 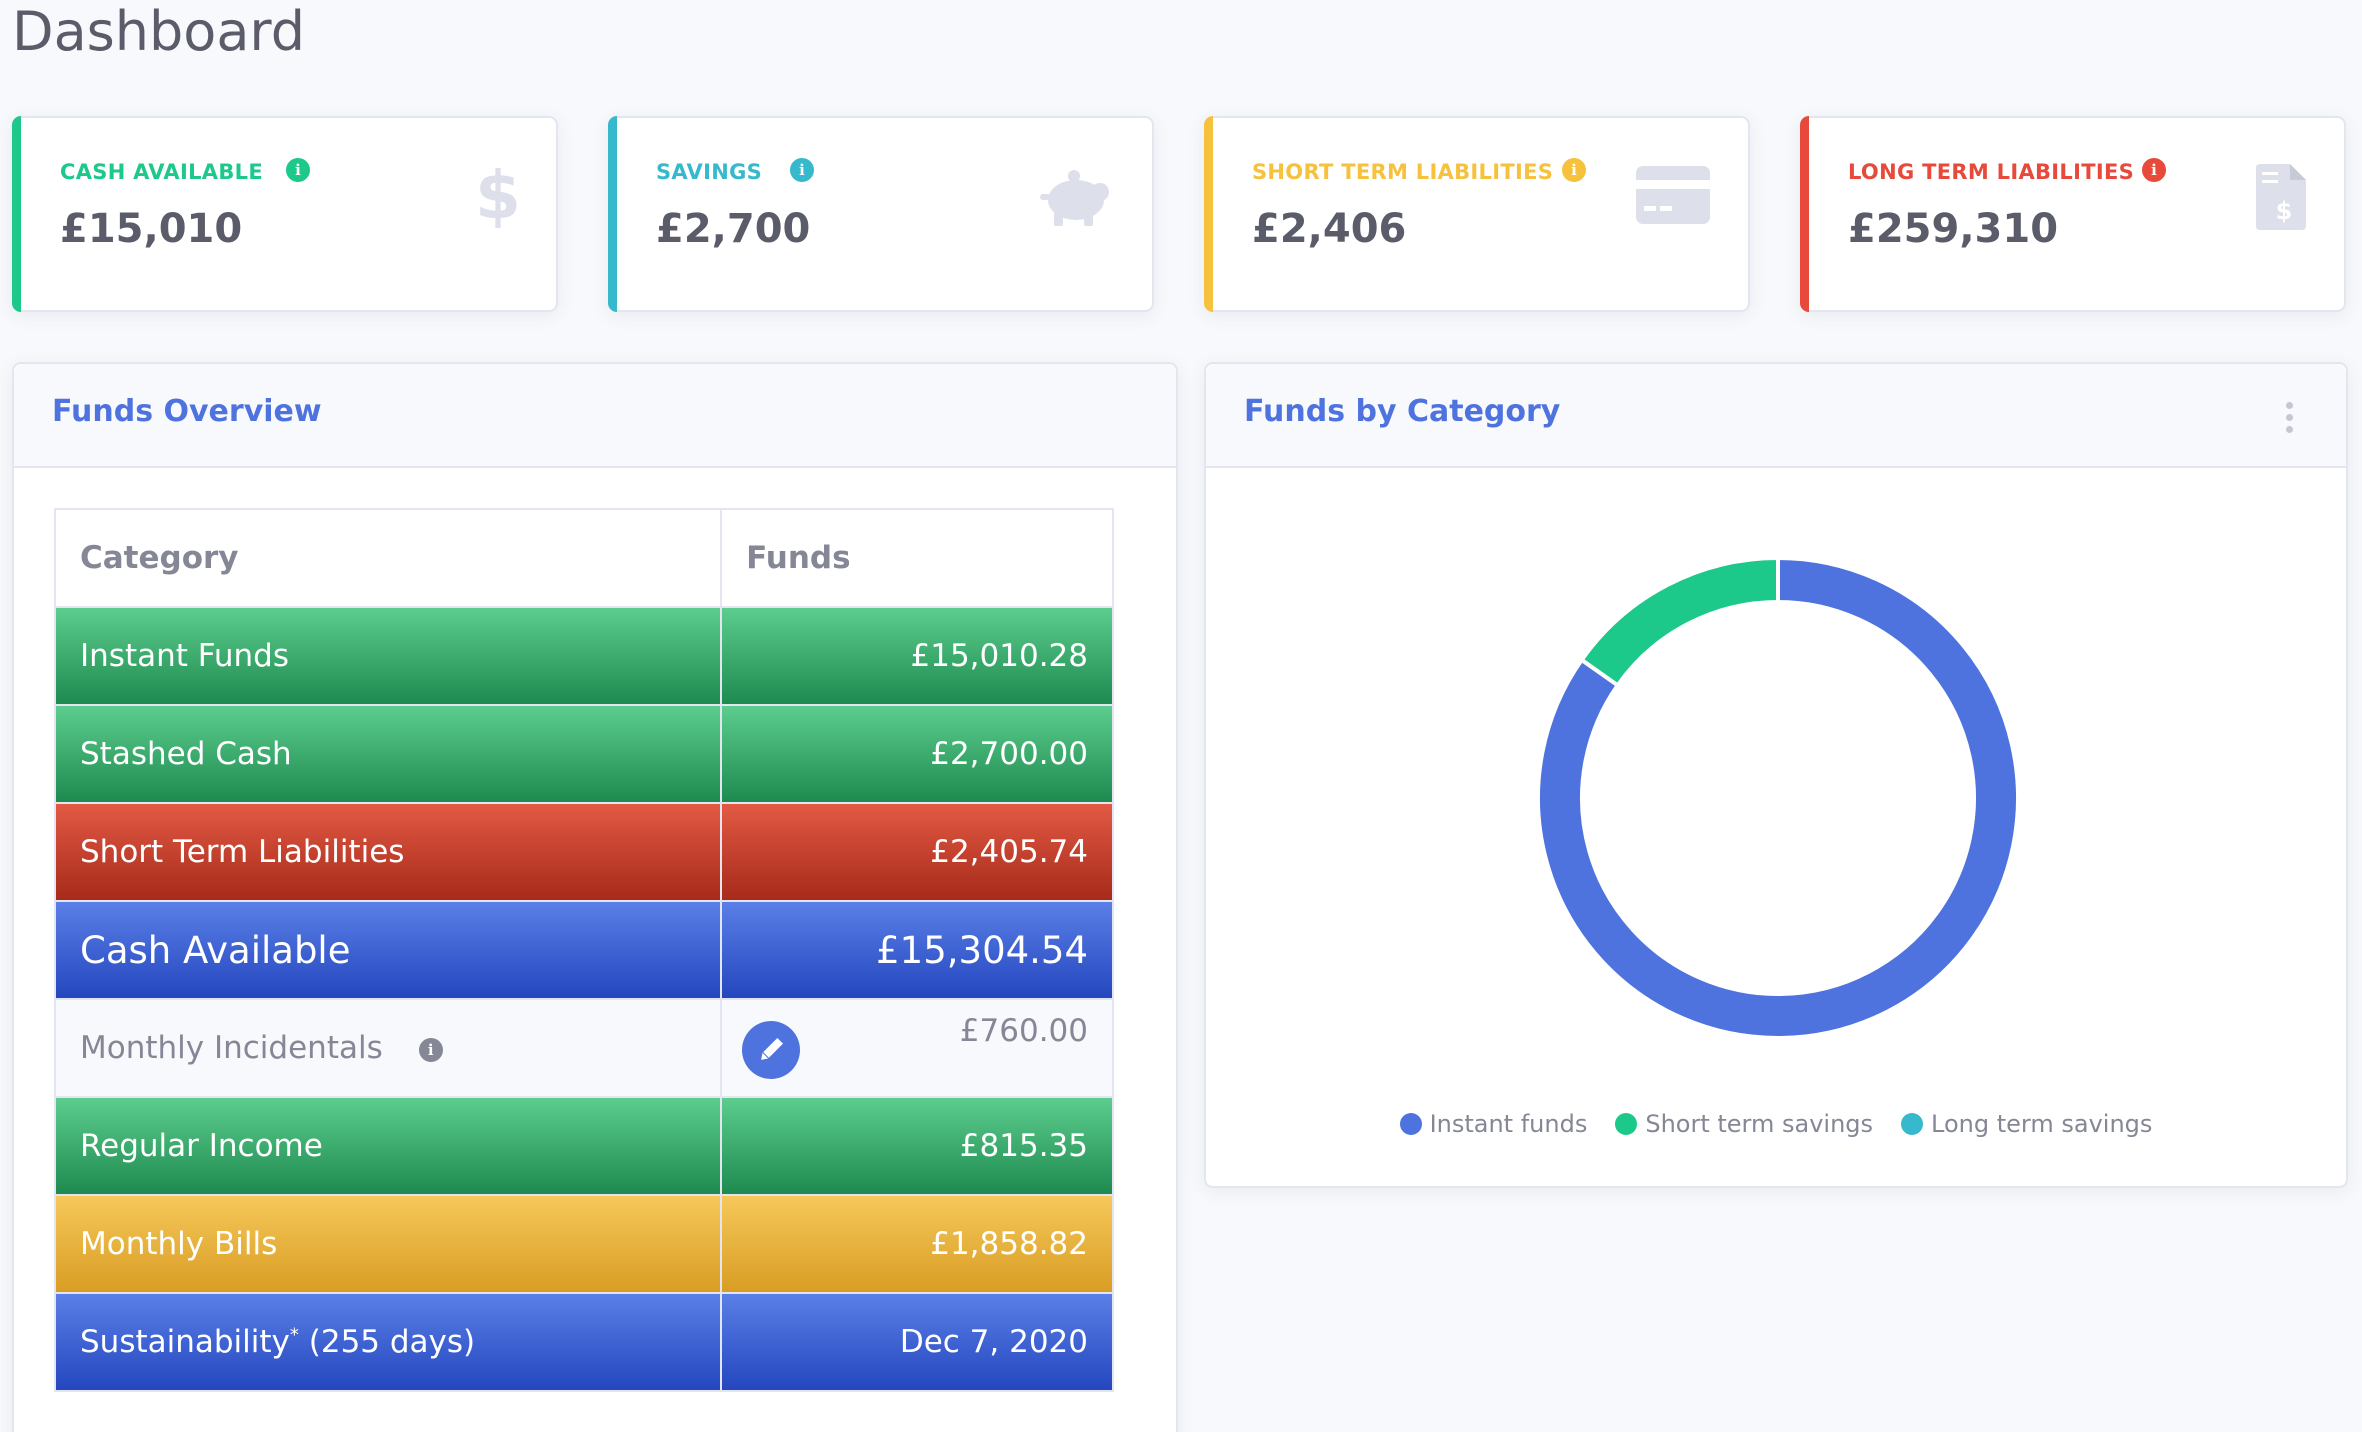 I want to click on footnote-marker: *, so click(x=294, y=1335).